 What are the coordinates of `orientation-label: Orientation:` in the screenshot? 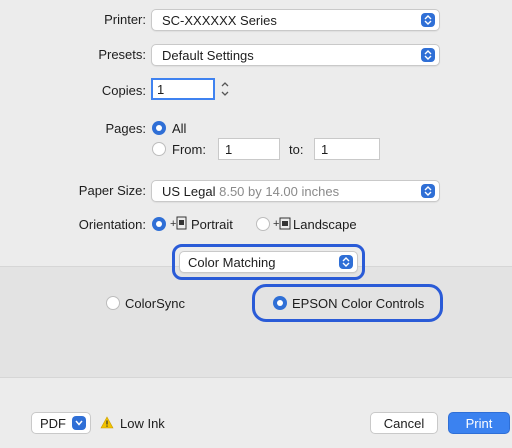 It's located at (112, 224).